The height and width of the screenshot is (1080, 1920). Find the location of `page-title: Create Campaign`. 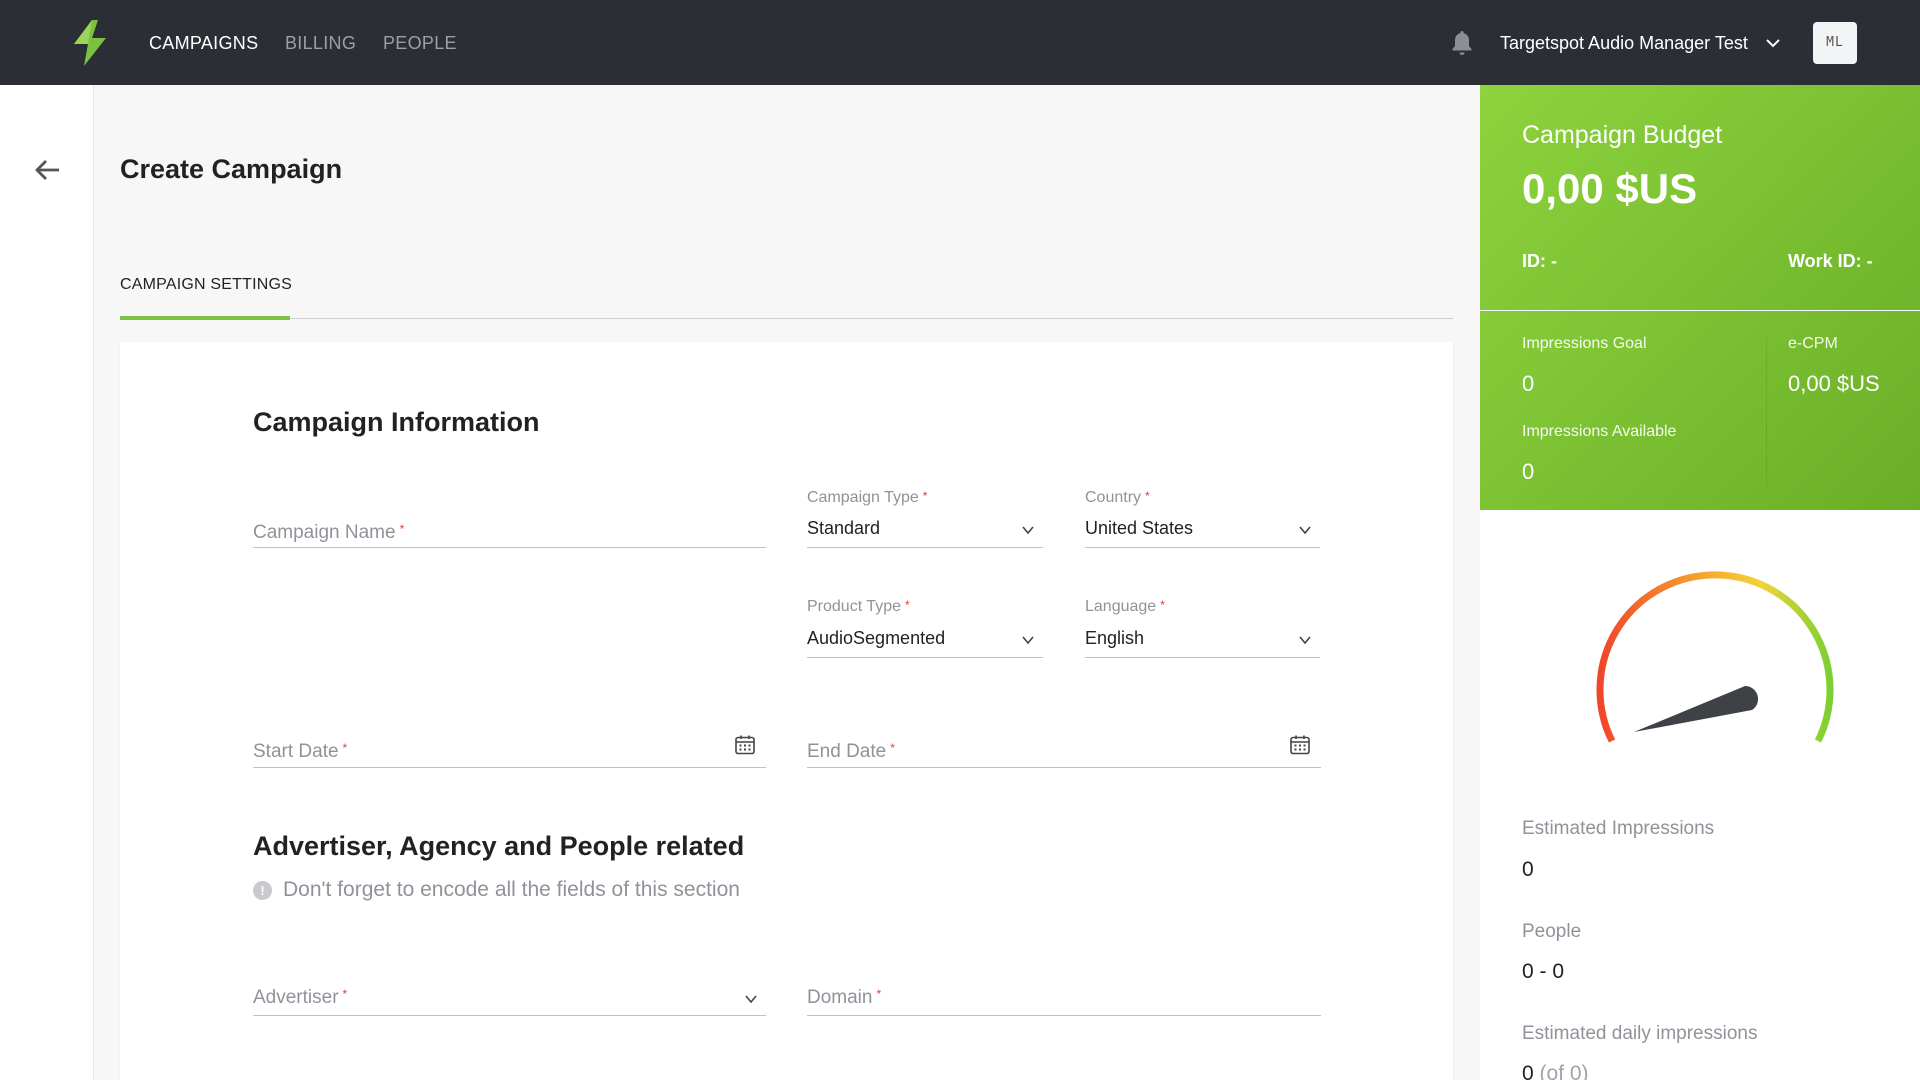

page-title: Create Campaign is located at coordinates (231, 169).